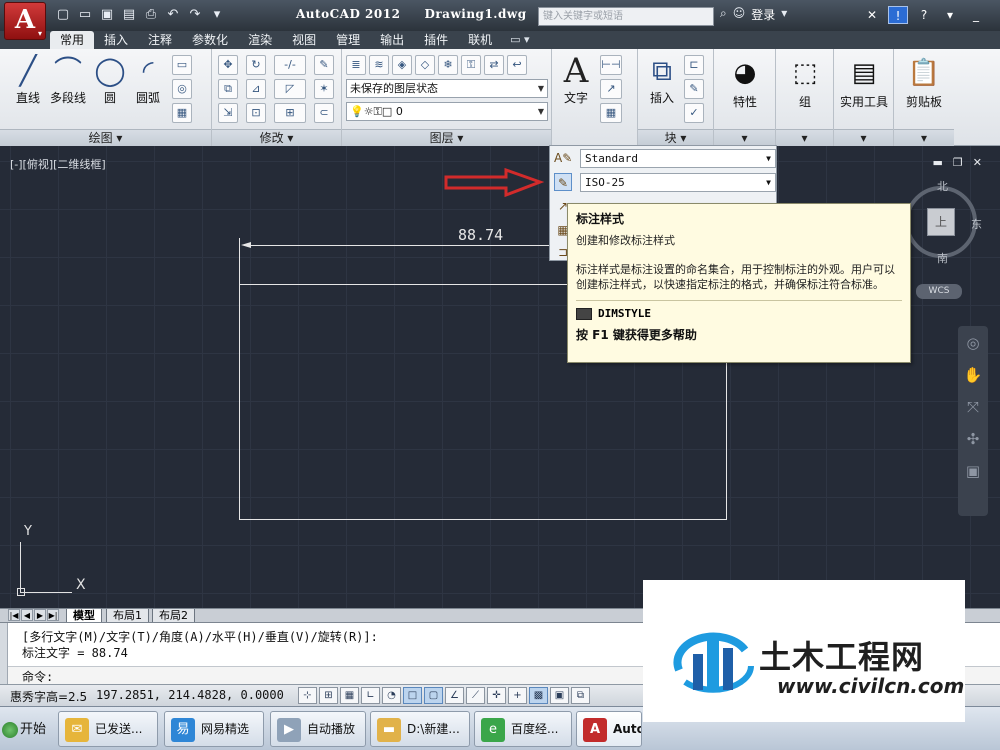  I want to click on compass-east: 东, so click(976, 224).